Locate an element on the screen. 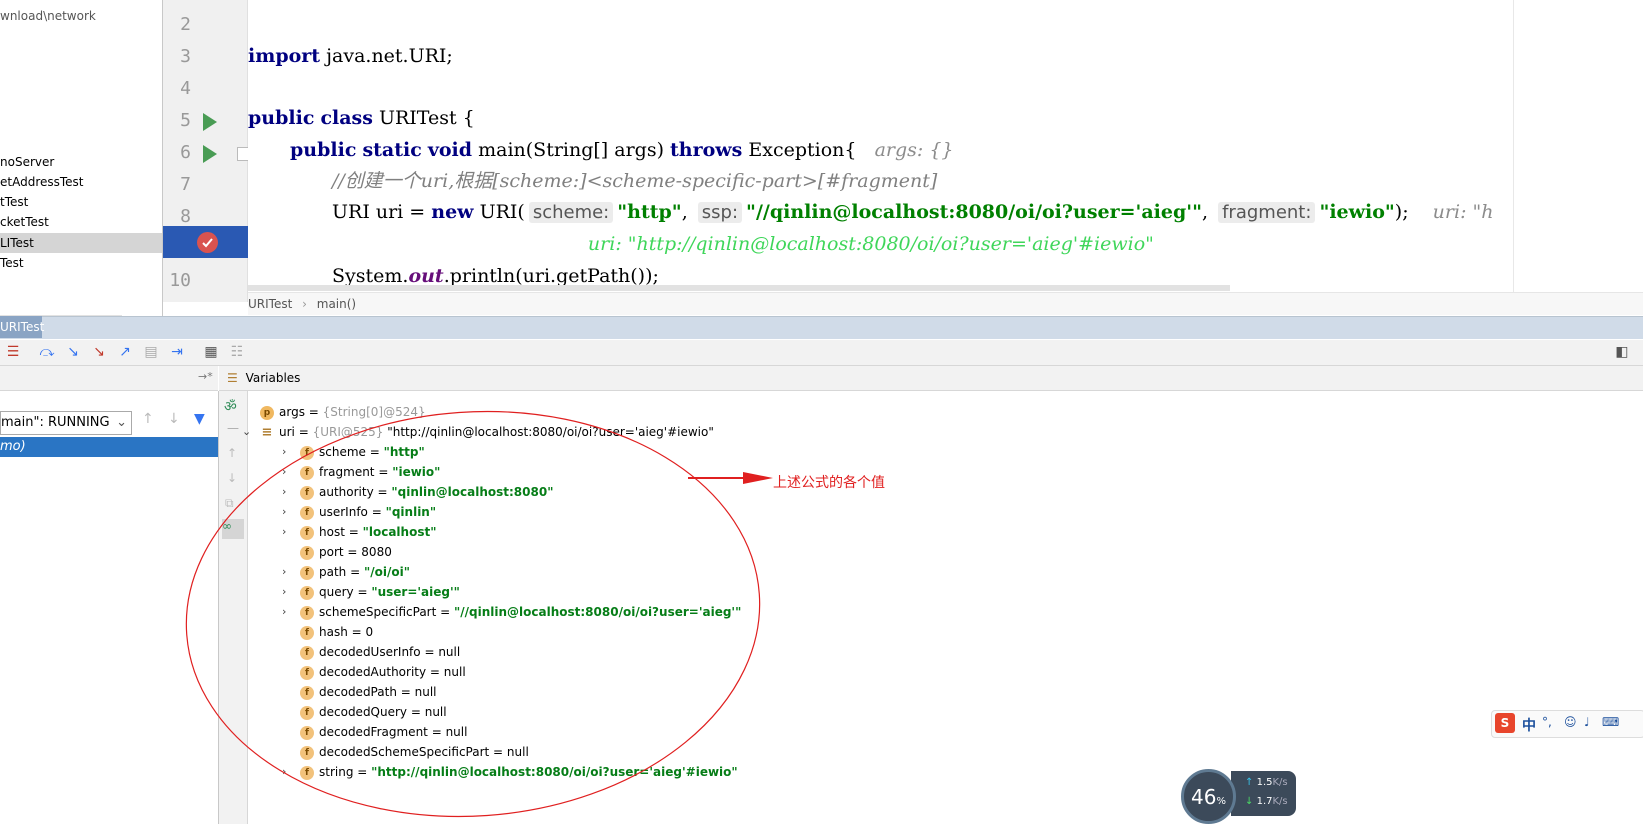 This screenshot has height=827, width=1643. debug-toolbar: ☰ ⤼ ↘ ↘ ↗ ▤ ⇥ ▦ ☷ ◧ is located at coordinates (821, 353).